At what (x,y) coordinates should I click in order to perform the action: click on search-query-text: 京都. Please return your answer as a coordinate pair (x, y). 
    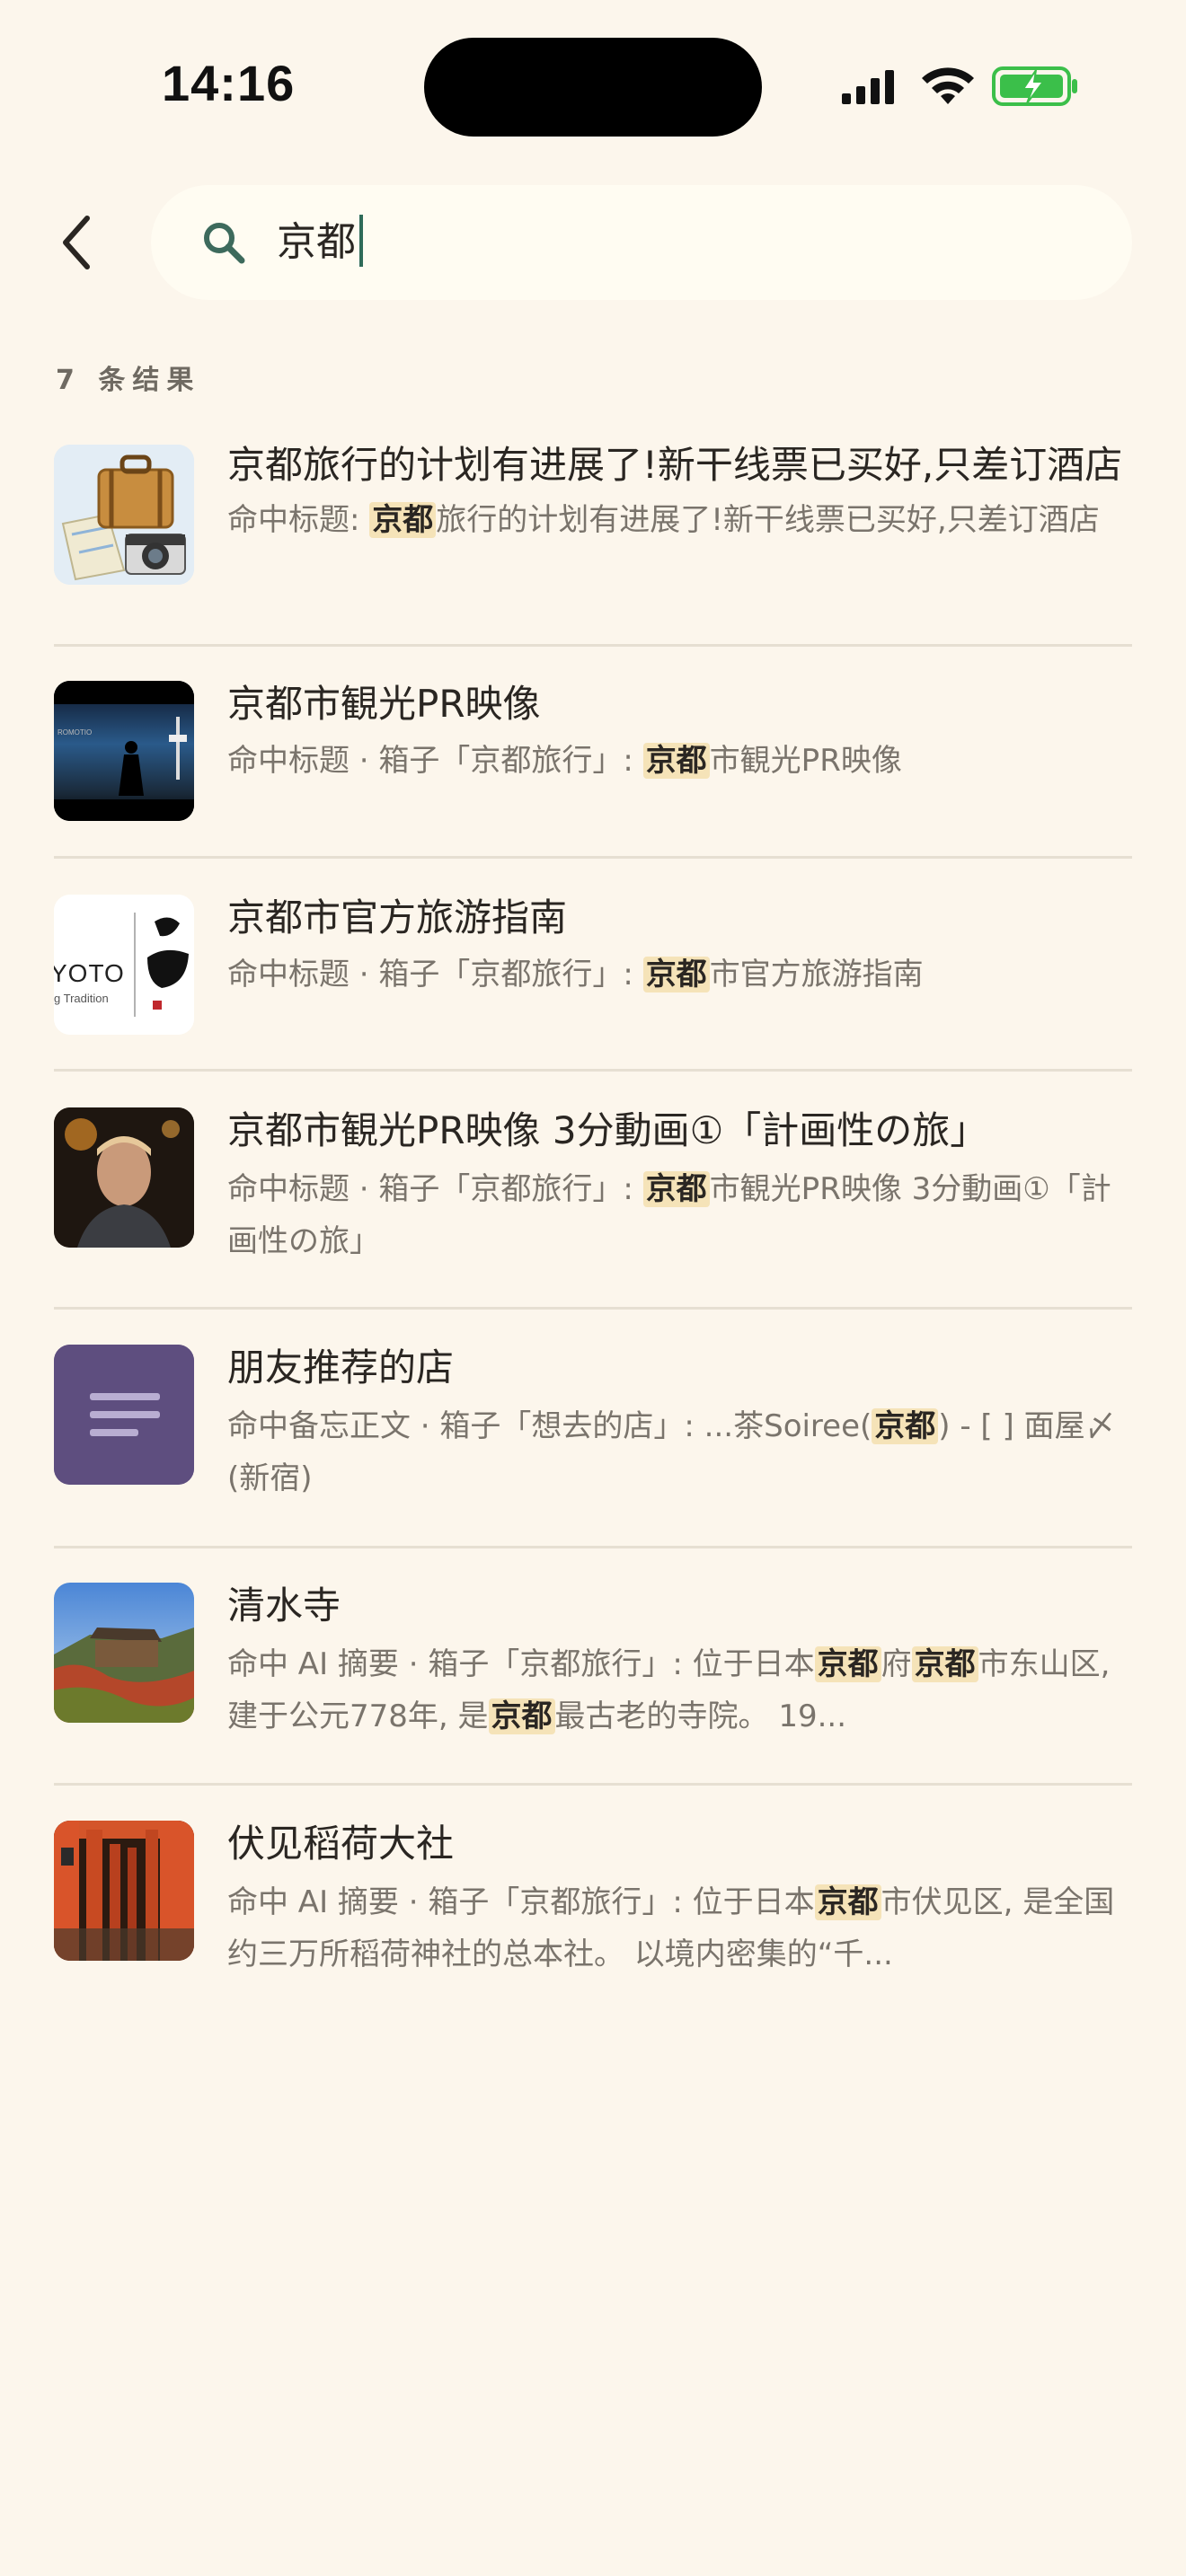
    Looking at the image, I should click on (316, 242).